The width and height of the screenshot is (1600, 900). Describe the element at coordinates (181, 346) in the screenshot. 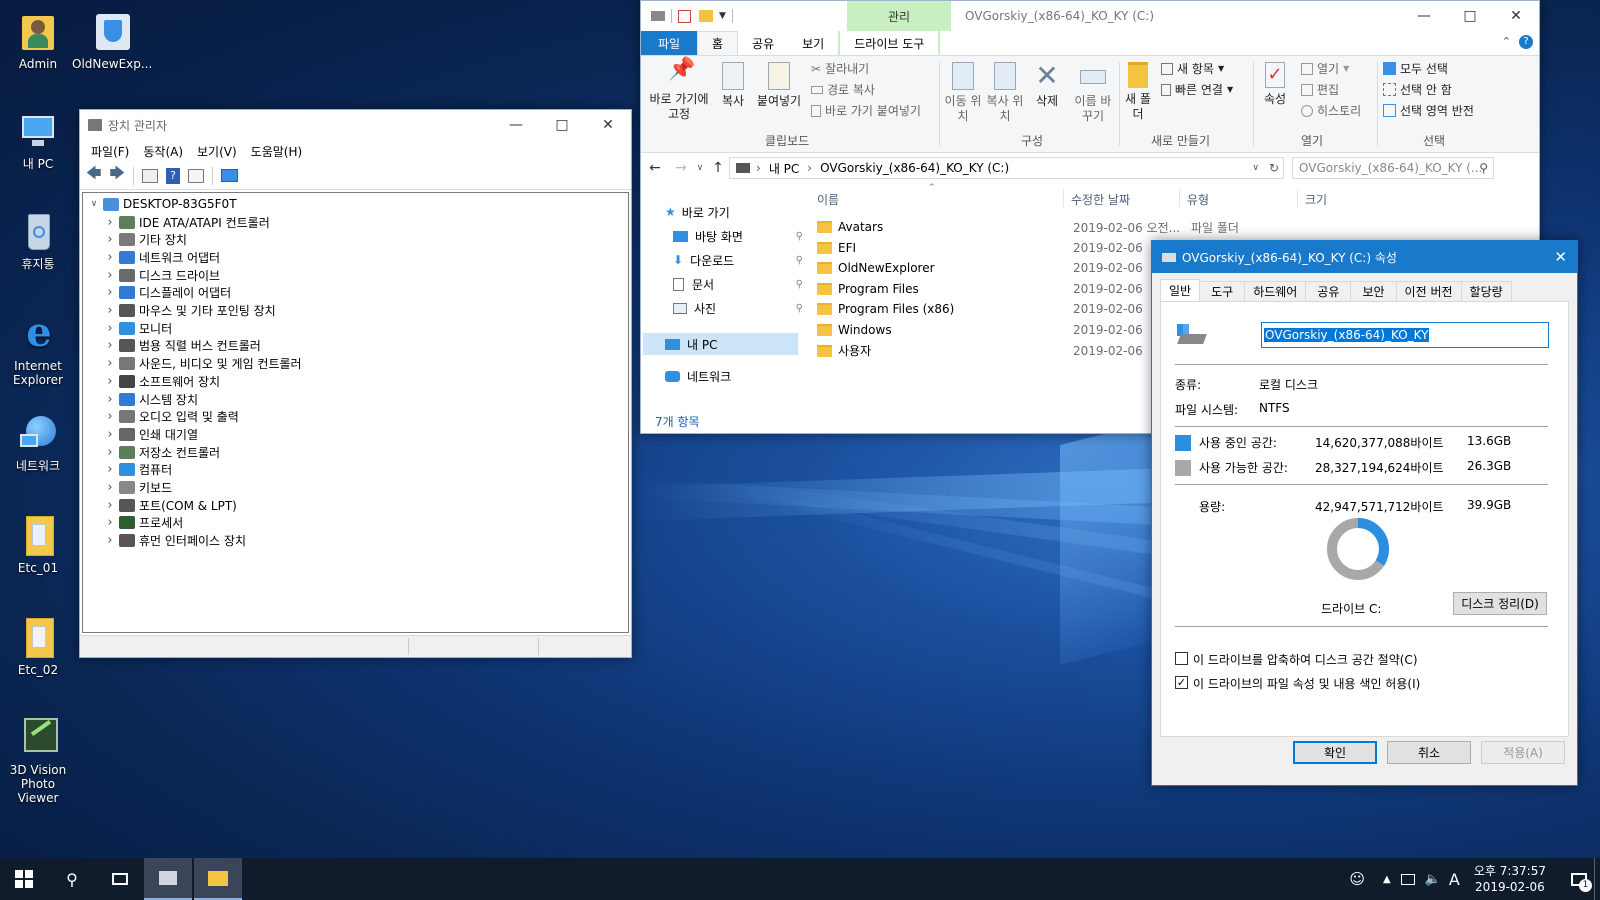

I see `tree-category: › 범용 직렬 버스 컨트롤러` at that location.